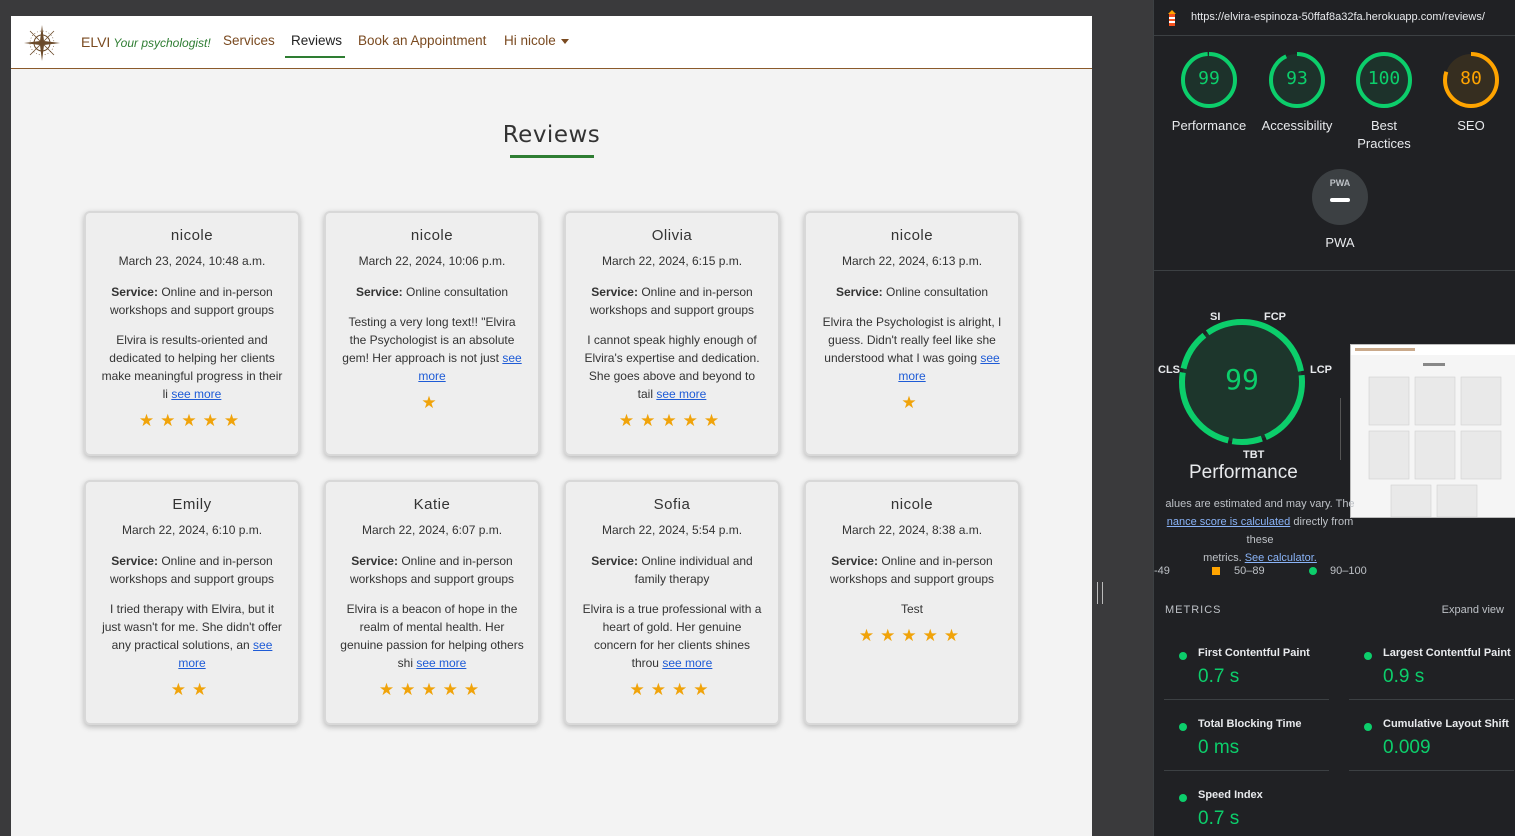 The image size is (1515, 836). Describe the element at coordinates (1431, 665) in the screenshot. I see `metric-item: Largest Contentful Paint 0.9 s` at that location.